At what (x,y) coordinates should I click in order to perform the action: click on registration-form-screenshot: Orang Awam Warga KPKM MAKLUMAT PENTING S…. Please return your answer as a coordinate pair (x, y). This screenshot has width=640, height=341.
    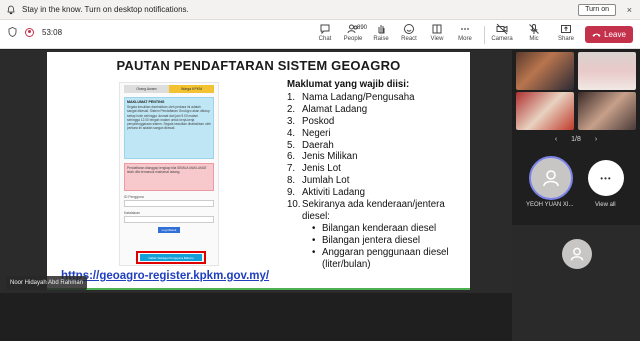
    Looking at the image, I should click on (169, 174).